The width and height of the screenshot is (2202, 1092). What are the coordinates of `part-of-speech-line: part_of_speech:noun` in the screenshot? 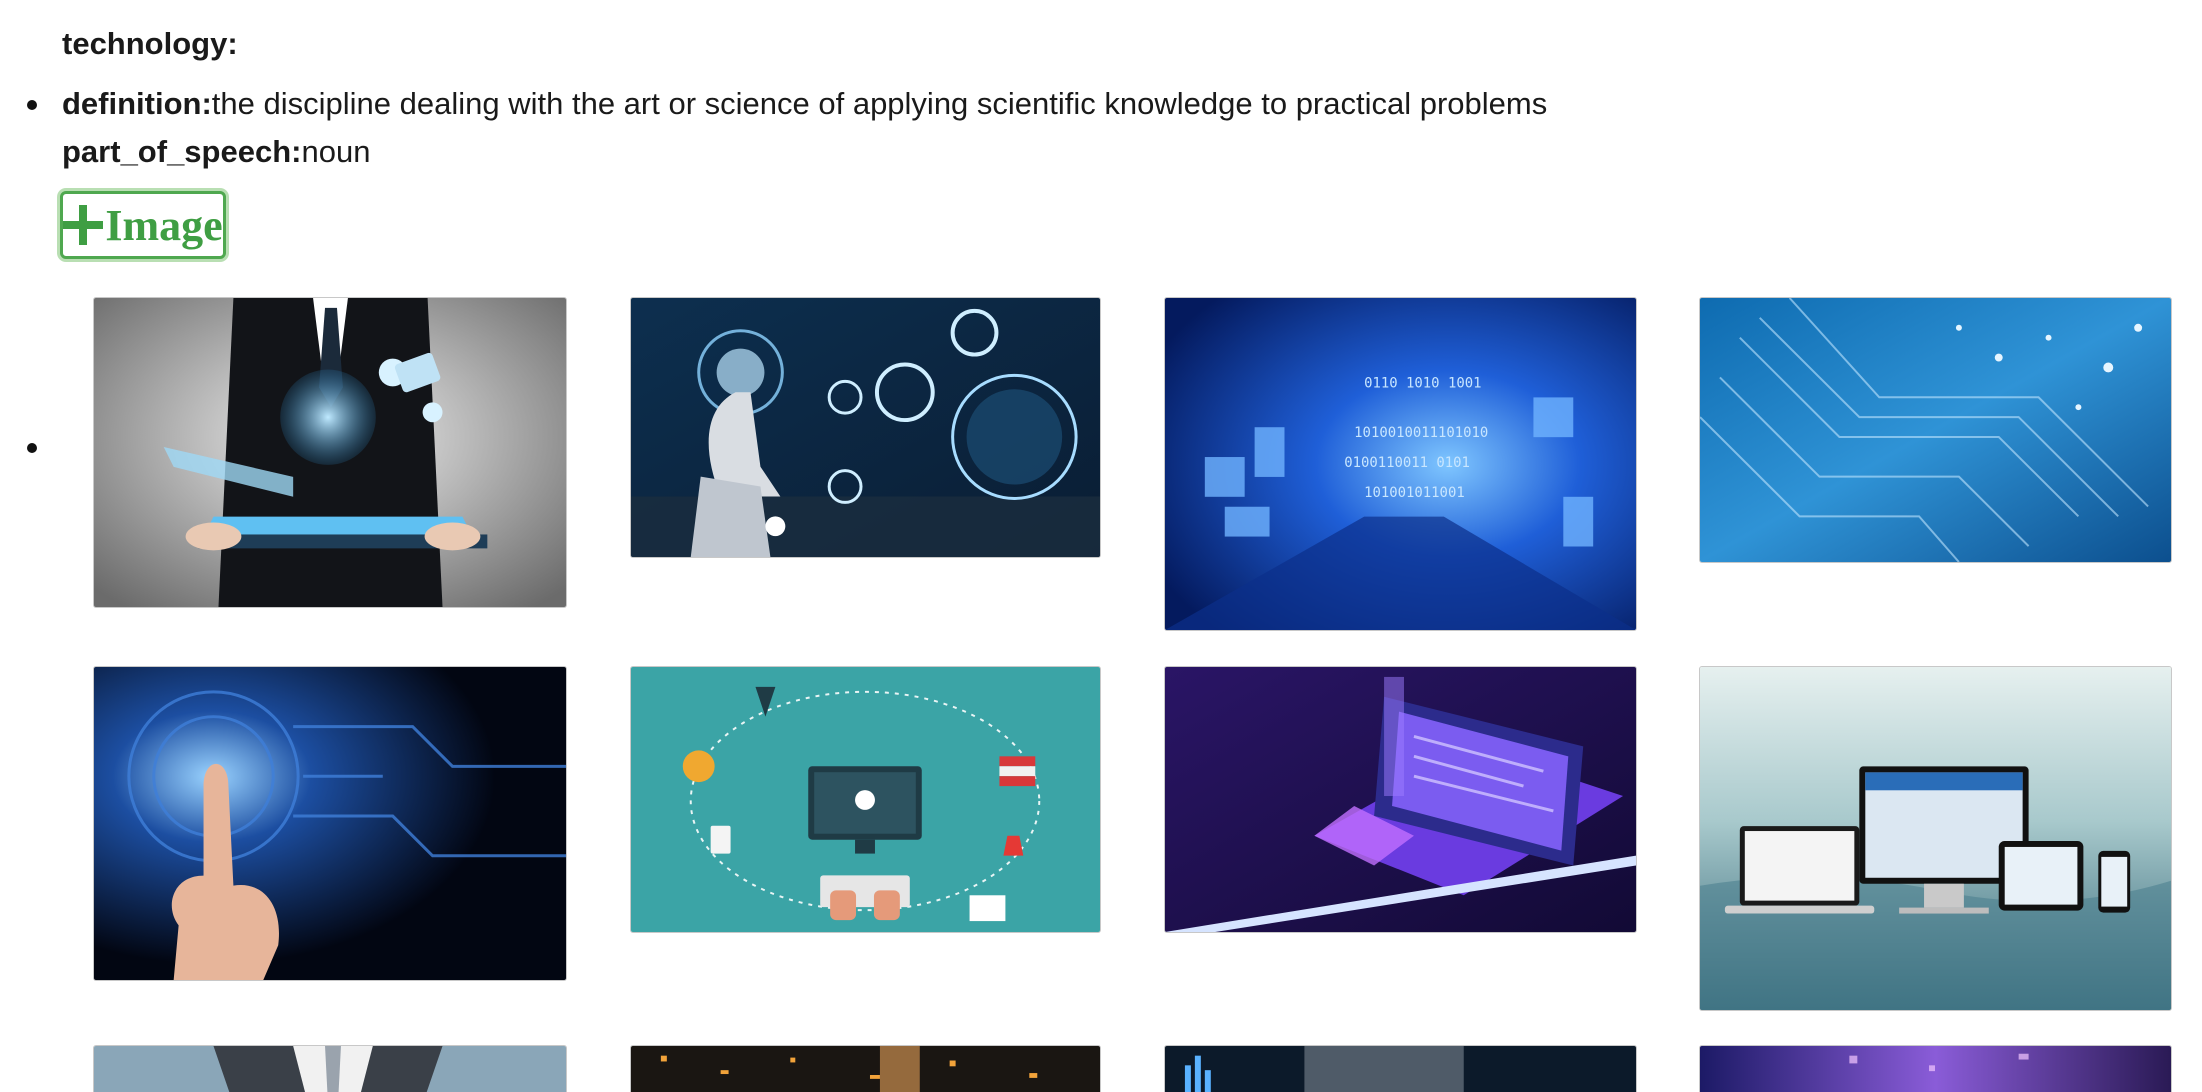 It's located at (216, 152).